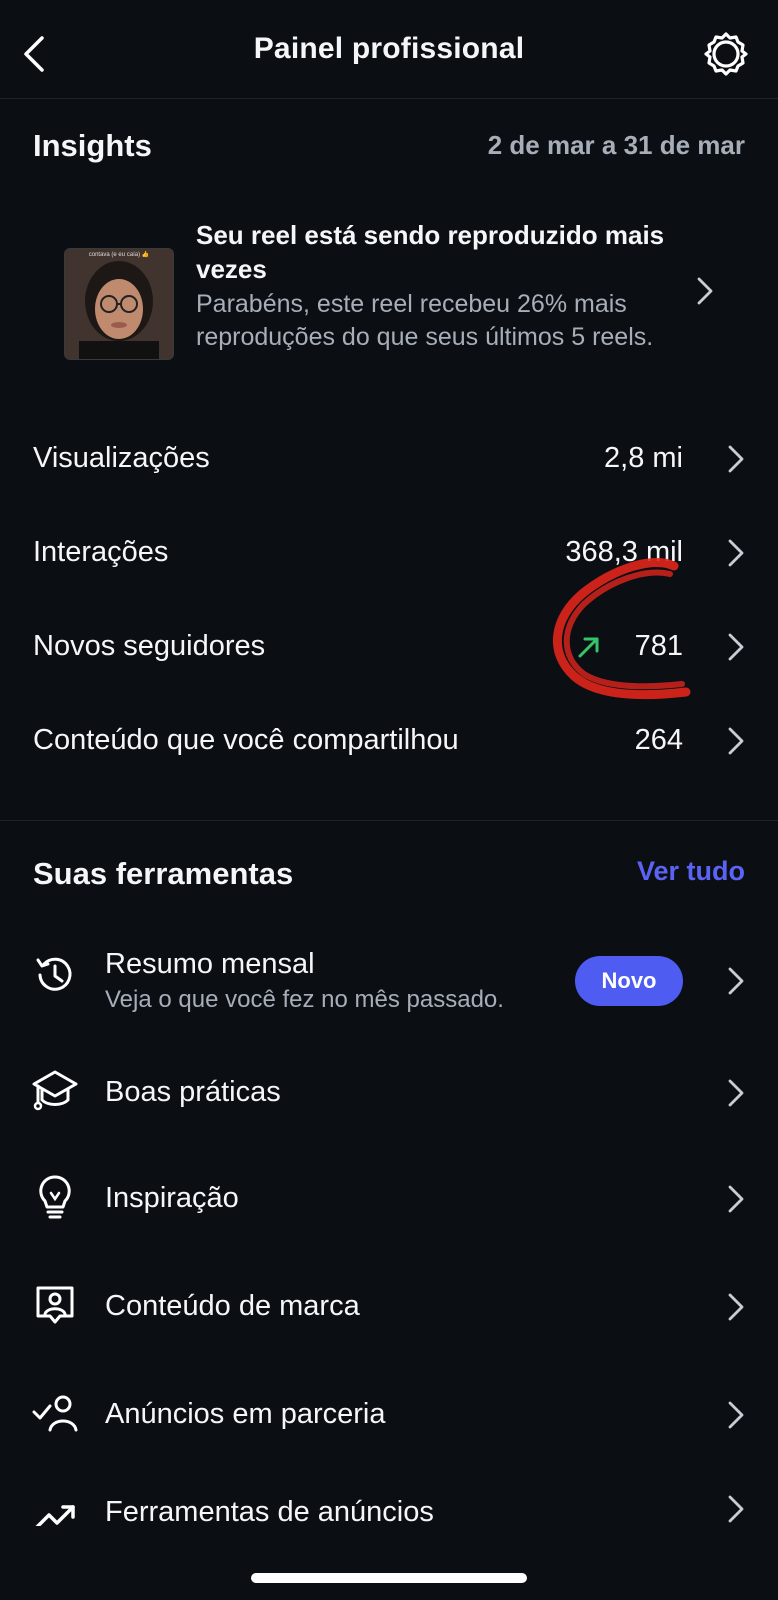 The image size is (778, 1600). Describe the element at coordinates (55, 1515) in the screenshot. I see `trending-up-icon` at that location.